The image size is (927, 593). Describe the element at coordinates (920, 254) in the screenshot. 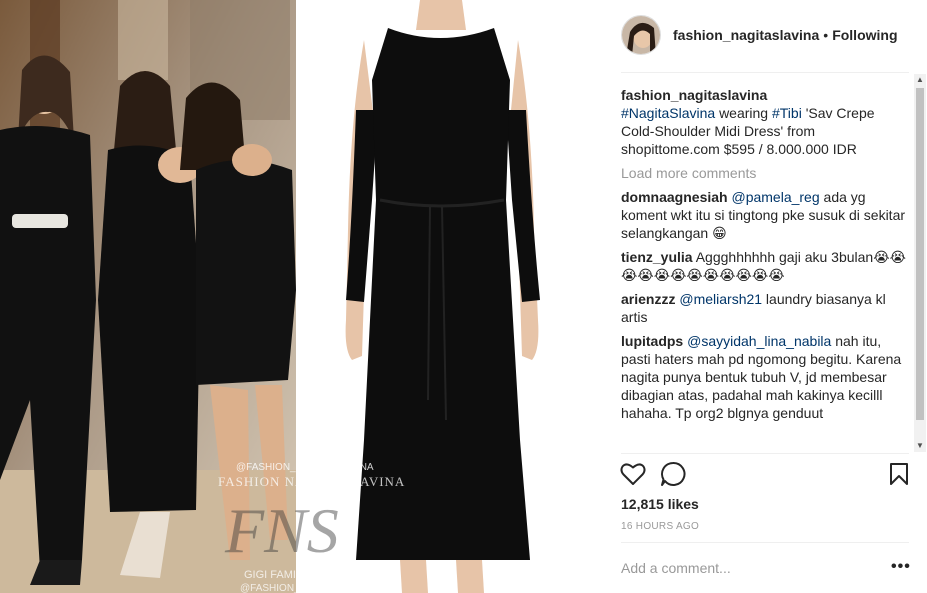

I see `scrollbar-thumb` at that location.